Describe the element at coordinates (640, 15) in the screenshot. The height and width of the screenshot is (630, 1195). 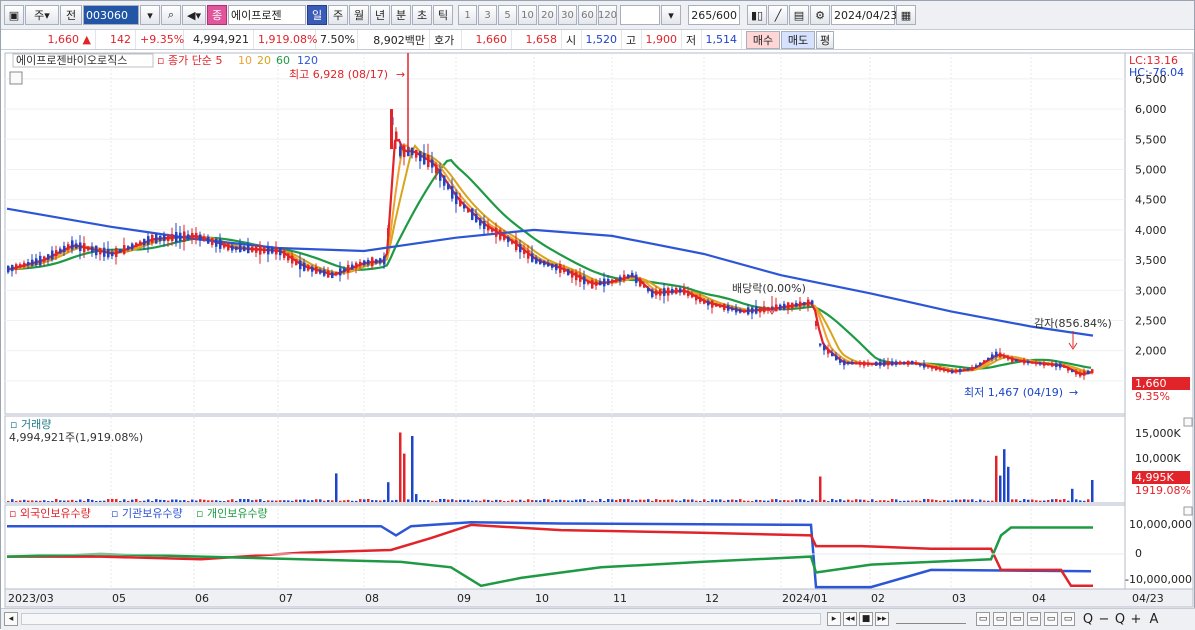
I see `interval-input` at that location.